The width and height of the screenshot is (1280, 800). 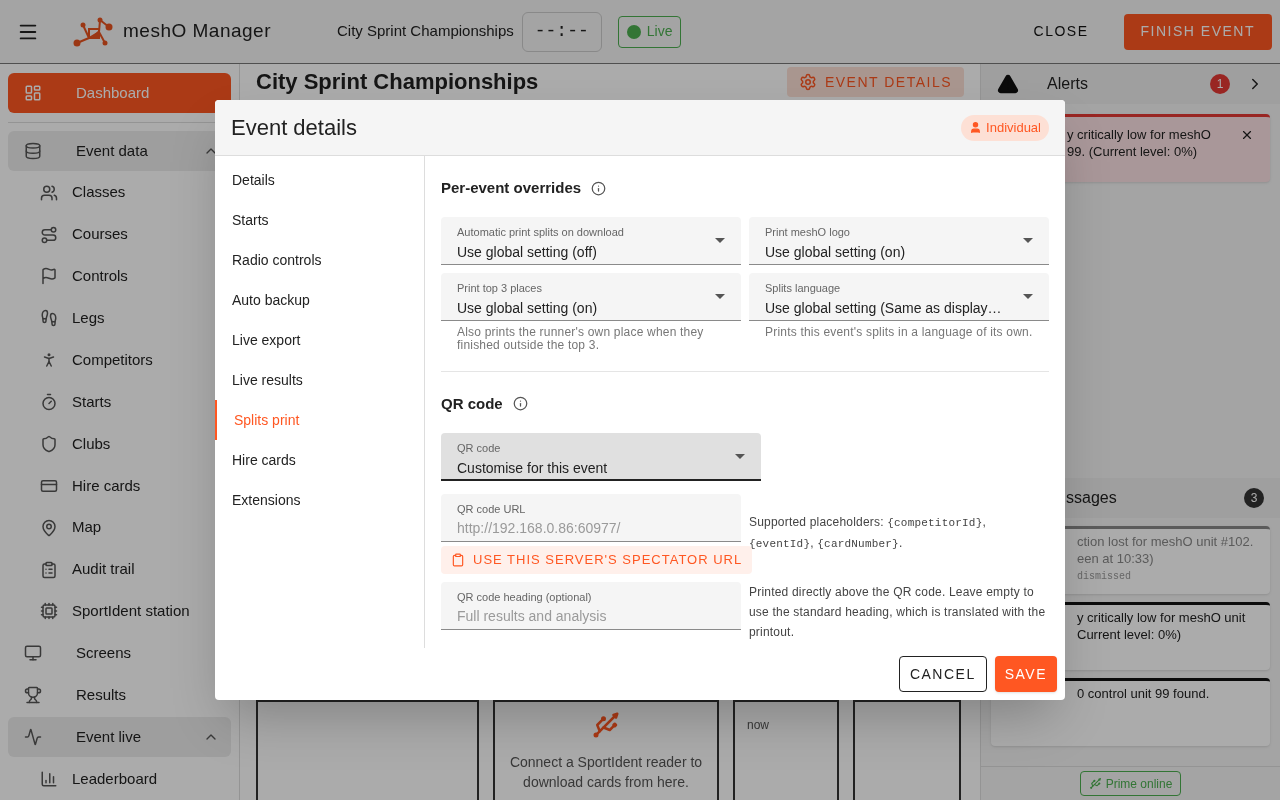 I want to click on select-field: Print meshO logo Use global setting (on), so click(x=899, y=240).